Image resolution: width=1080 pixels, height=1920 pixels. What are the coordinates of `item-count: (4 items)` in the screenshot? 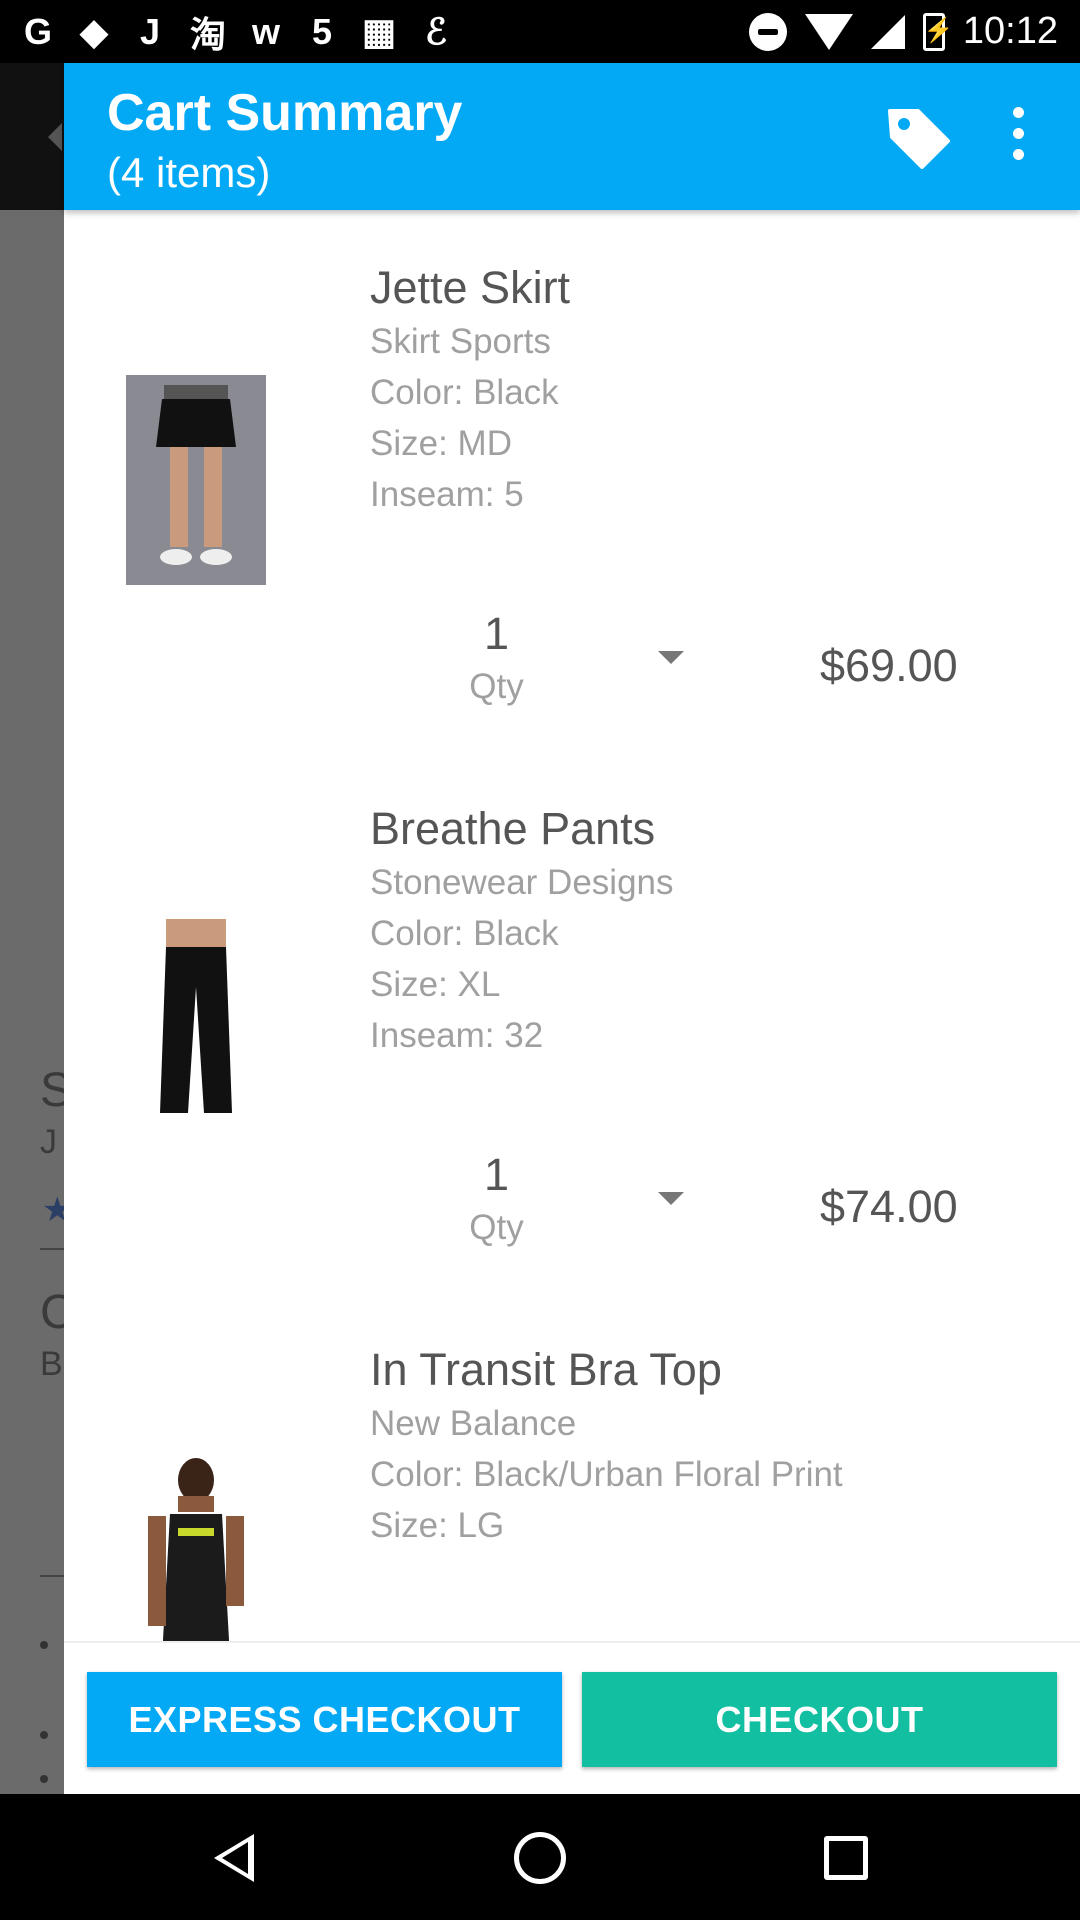 It's located at (189, 172).